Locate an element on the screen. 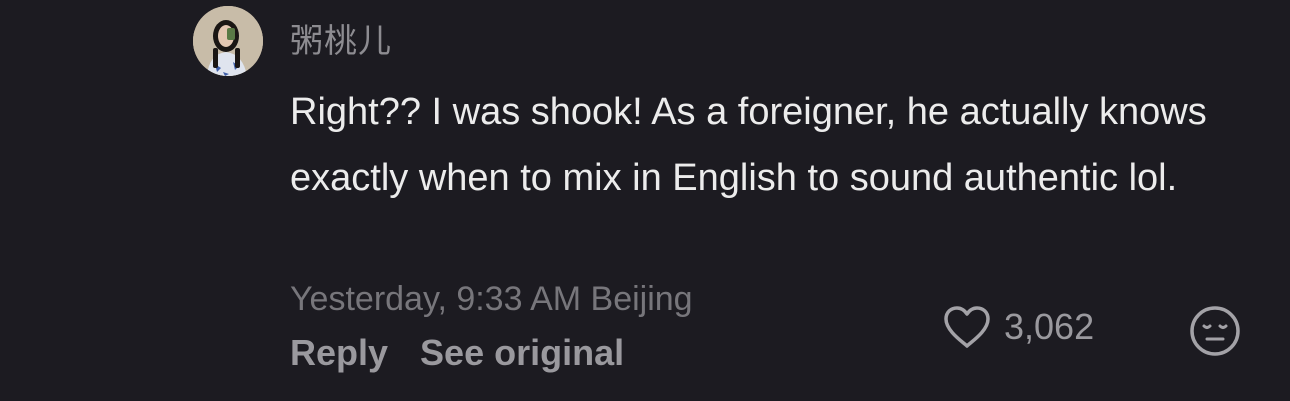 The width and height of the screenshot is (1290, 401). emoji-face-icon is located at coordinates (1215, 331).